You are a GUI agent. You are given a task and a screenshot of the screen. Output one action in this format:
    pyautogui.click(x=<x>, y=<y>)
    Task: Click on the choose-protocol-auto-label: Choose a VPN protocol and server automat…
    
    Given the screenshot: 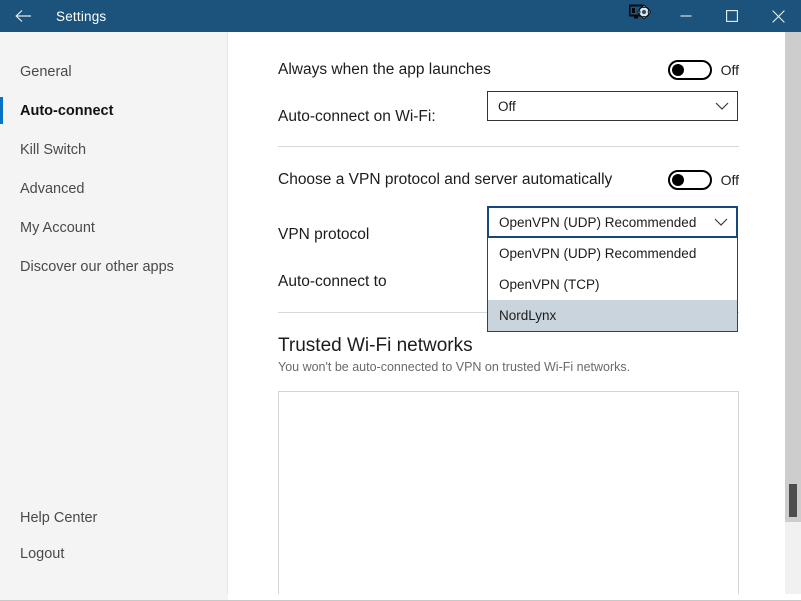 What is the action you would take?
    pyautogui.click(x=445, y=179)
    